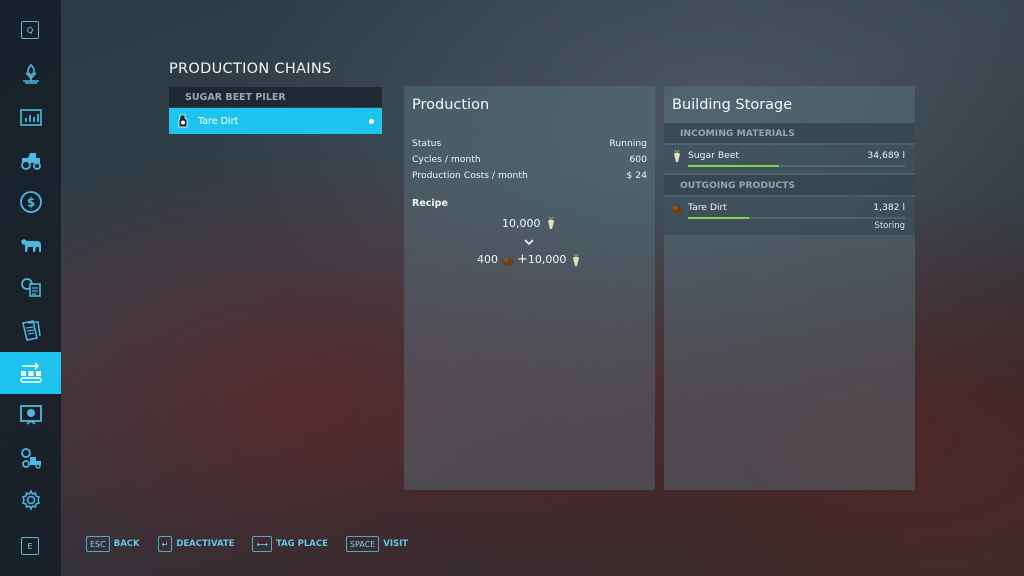 This screenshot has height=576, width=1024. I want to click on storage-item-name: Sugar Beet, so click(714, 155).